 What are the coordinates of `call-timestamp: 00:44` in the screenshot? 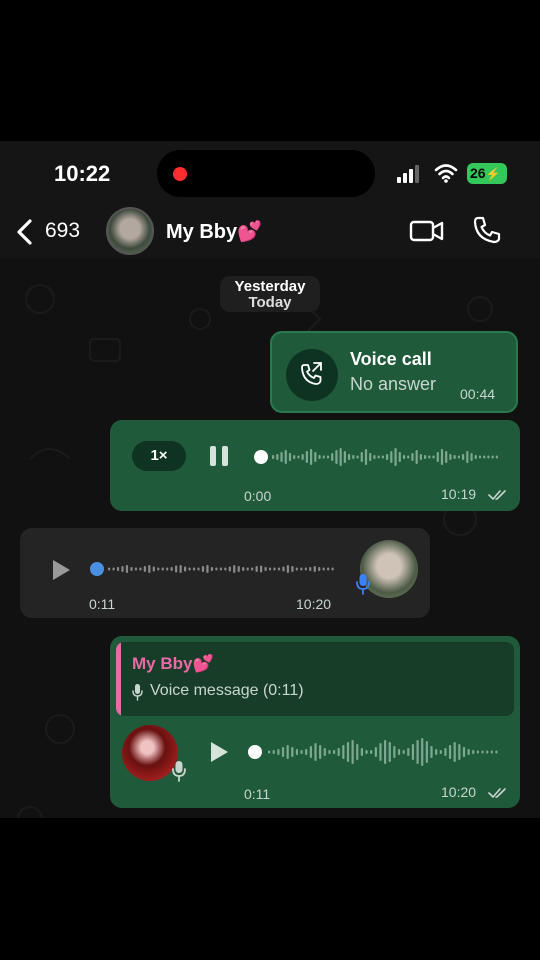 It's located at (478, 394).